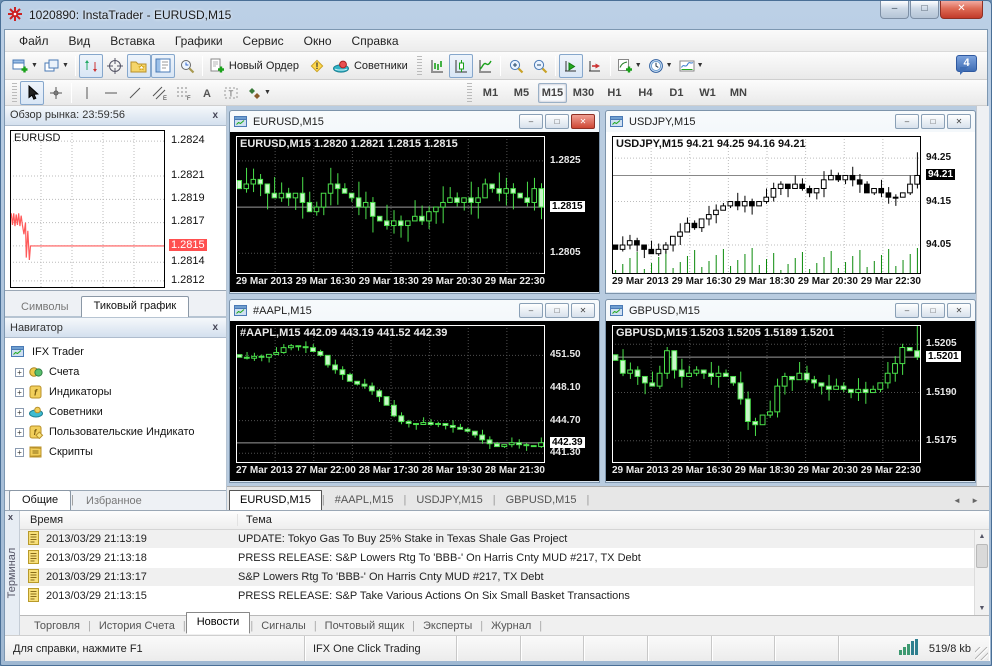 This screenshot has width=992, height=666. Describe the element at coordinates (56, 66) in the screenshot. I see `profiles-button: ▼` at that location.